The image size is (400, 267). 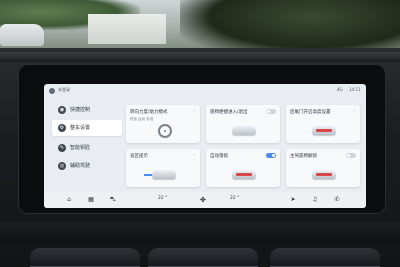 I want to click on sidebar-item-label: 快捷控制, so click(x=80, y=110).